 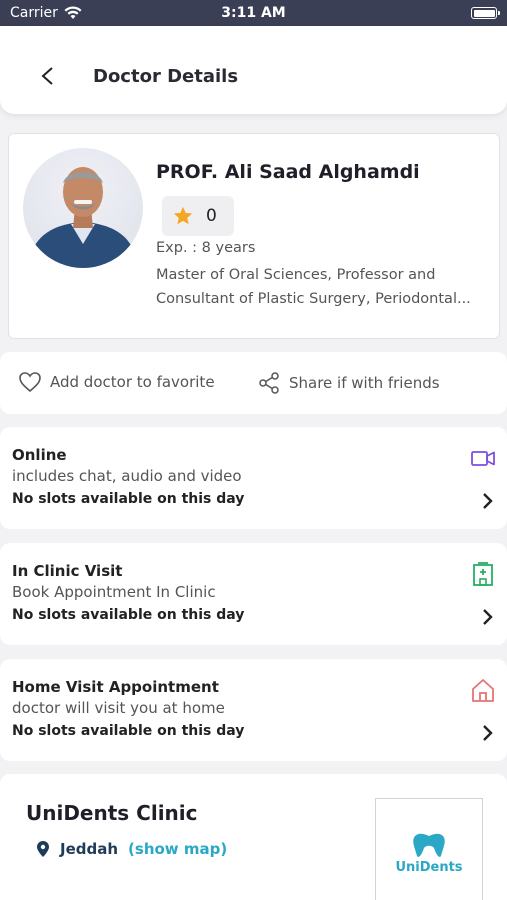 What do you see at coordinates (253, 13) in the screenshot?
I see `status-bar: Carrier 3:11 AM` at bounding box center [253, 13].